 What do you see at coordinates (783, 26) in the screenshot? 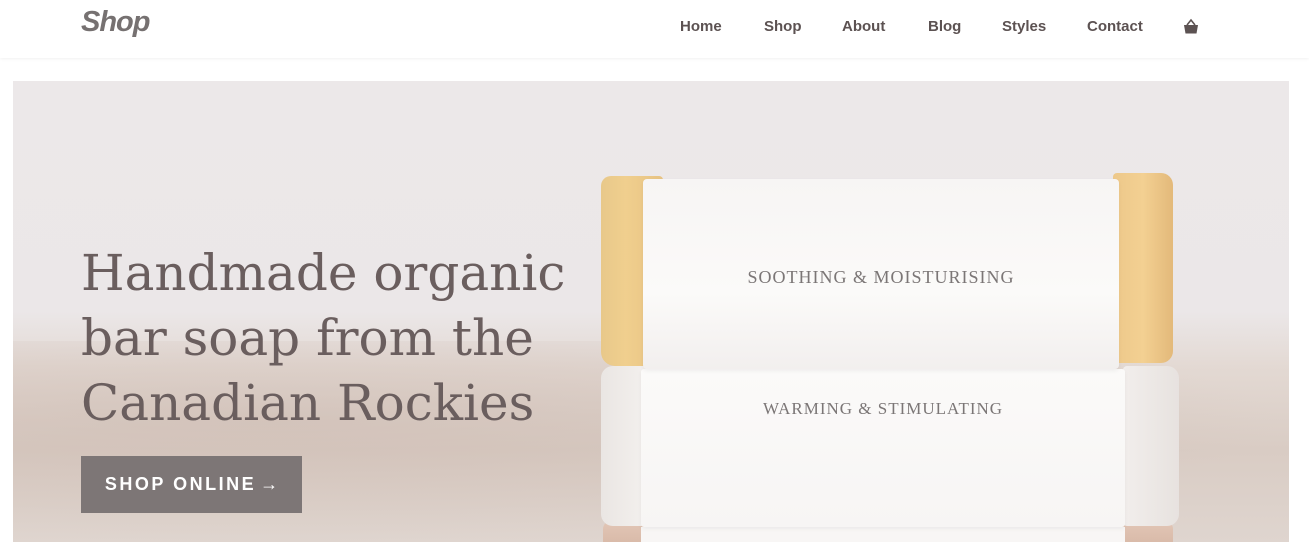
I see `nav-shop: Shop` at bounding box center [783, 26].